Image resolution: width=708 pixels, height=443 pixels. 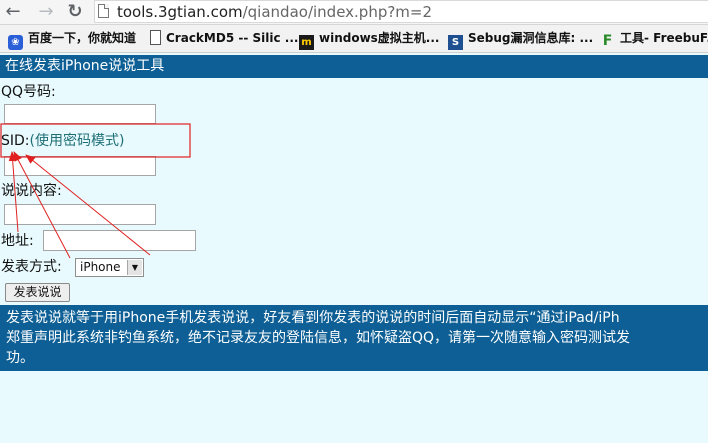 I want to click on method-select: iPhone ▼, so click(x=109, y=267).